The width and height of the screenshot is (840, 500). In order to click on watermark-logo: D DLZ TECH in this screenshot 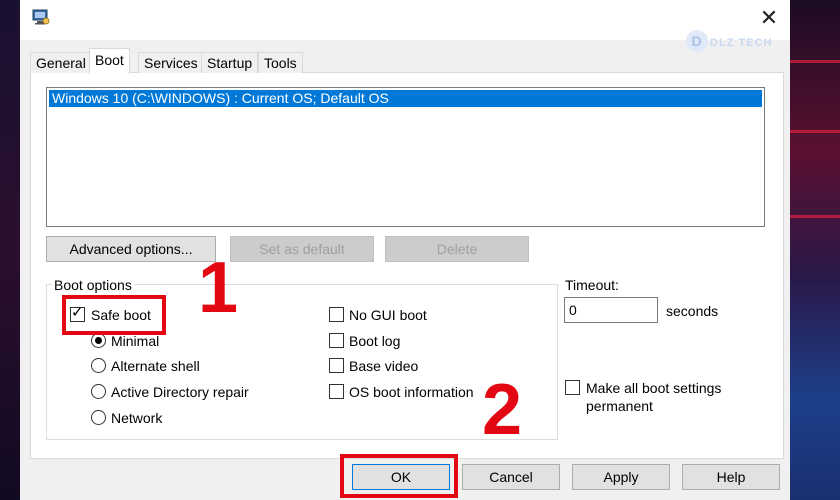, I will do `click(729, 41)`.